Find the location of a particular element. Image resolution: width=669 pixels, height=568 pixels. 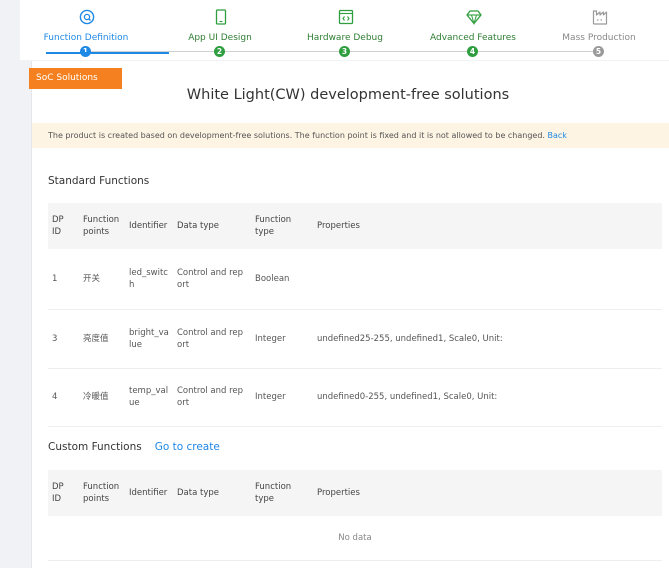

go-to-create-link: Go to create is located at coordinates (187, 447).